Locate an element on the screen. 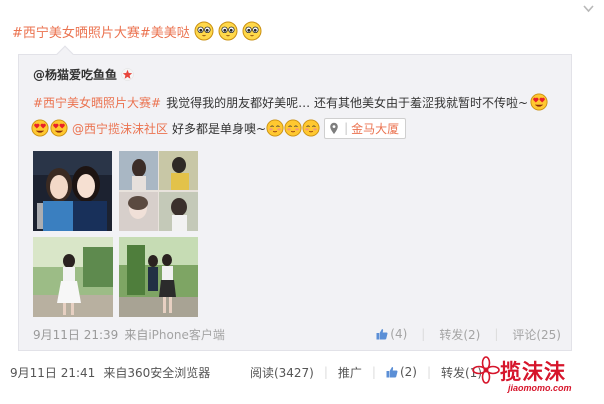  location-button: | 金马大厦 is located at coordinates (365, 128).